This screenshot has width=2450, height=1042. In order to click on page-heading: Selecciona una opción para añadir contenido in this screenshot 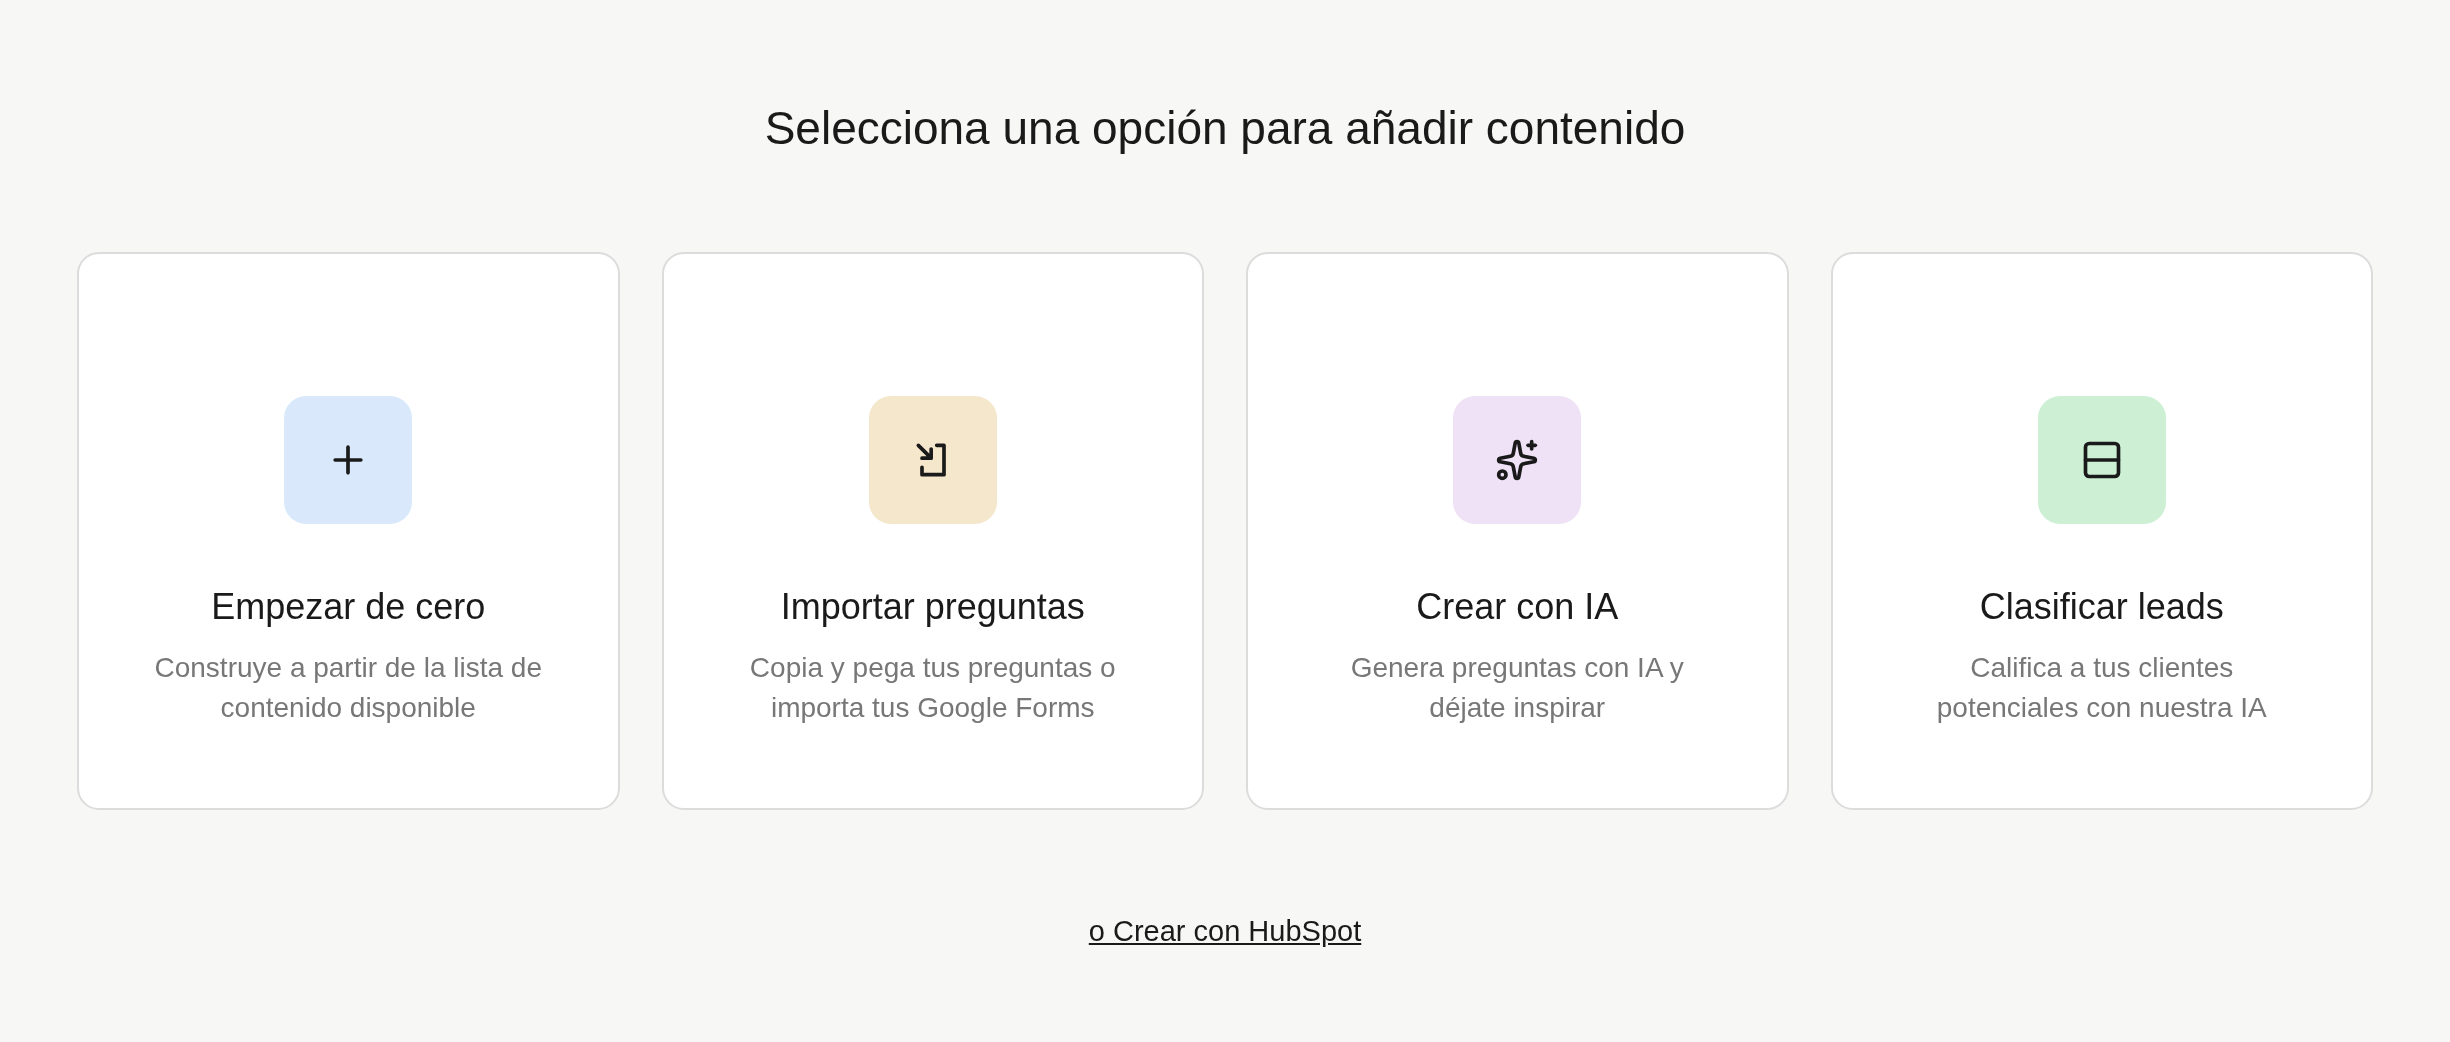, I will do `click(1225, 128)`.